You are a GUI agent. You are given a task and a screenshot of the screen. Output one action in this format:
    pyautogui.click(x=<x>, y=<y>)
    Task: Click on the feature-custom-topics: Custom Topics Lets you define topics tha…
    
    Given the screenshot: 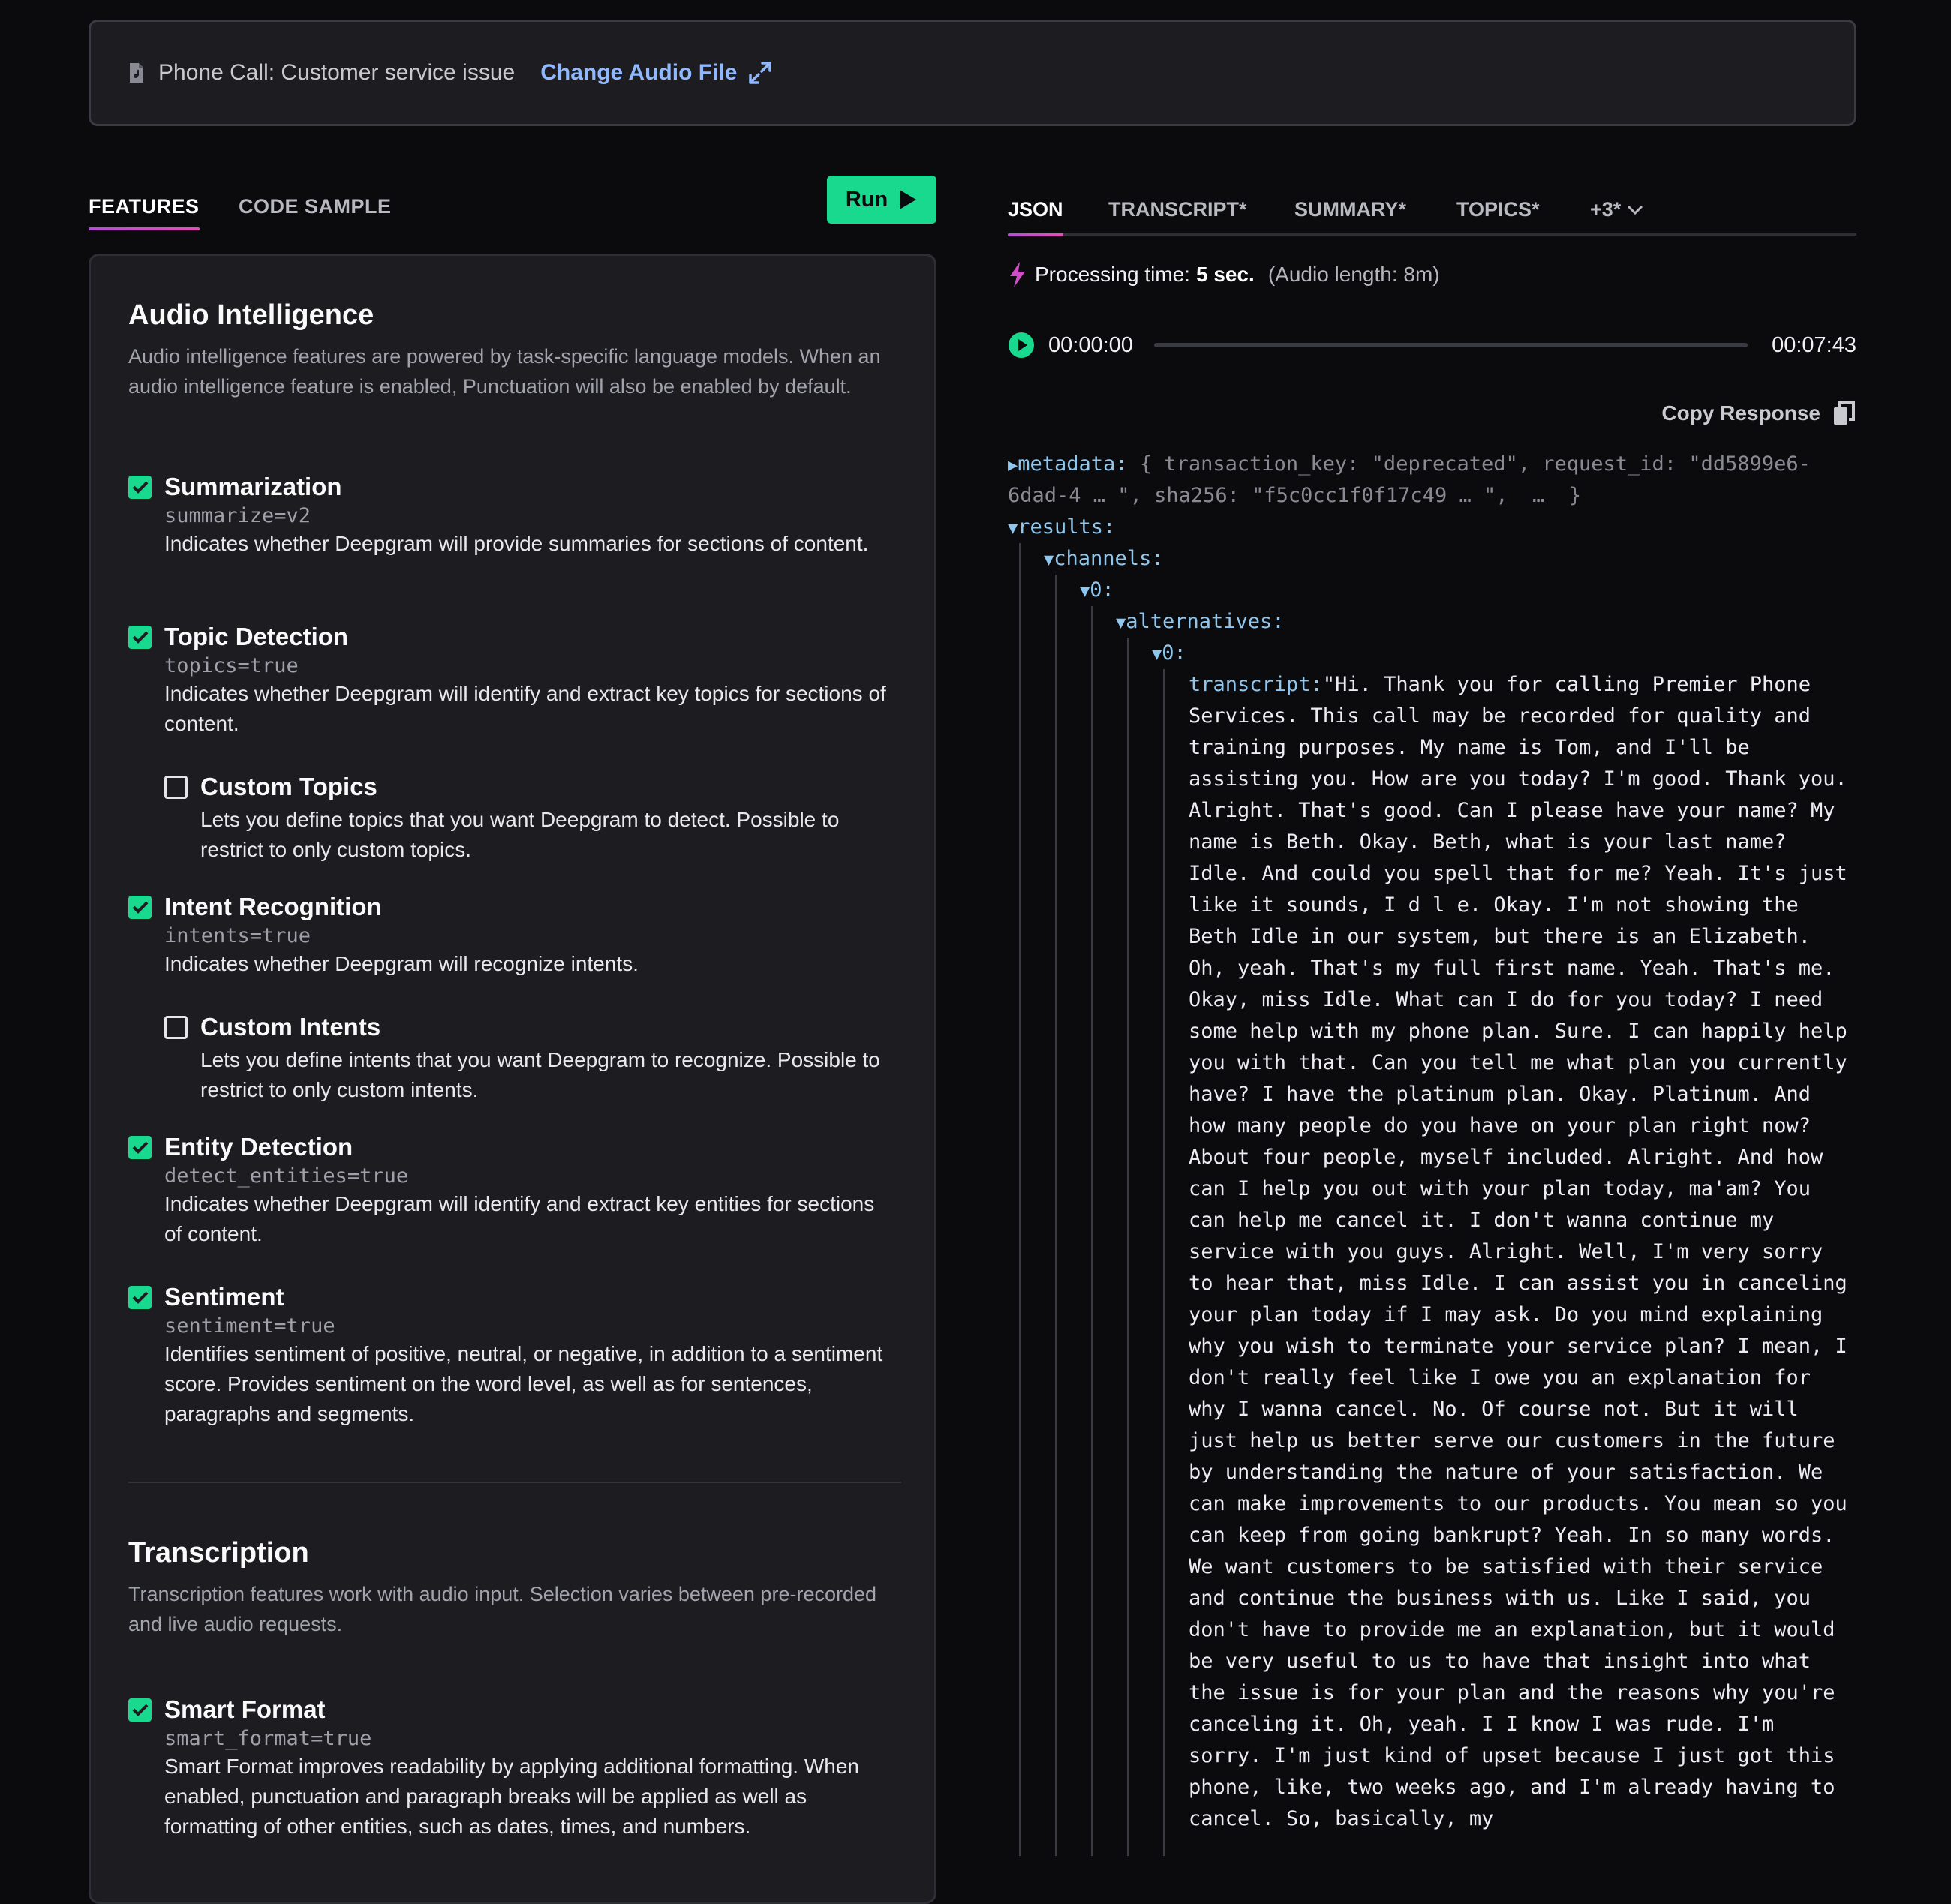 What is the action you would take?
    pyautogui.click(x=525, y=818)
    